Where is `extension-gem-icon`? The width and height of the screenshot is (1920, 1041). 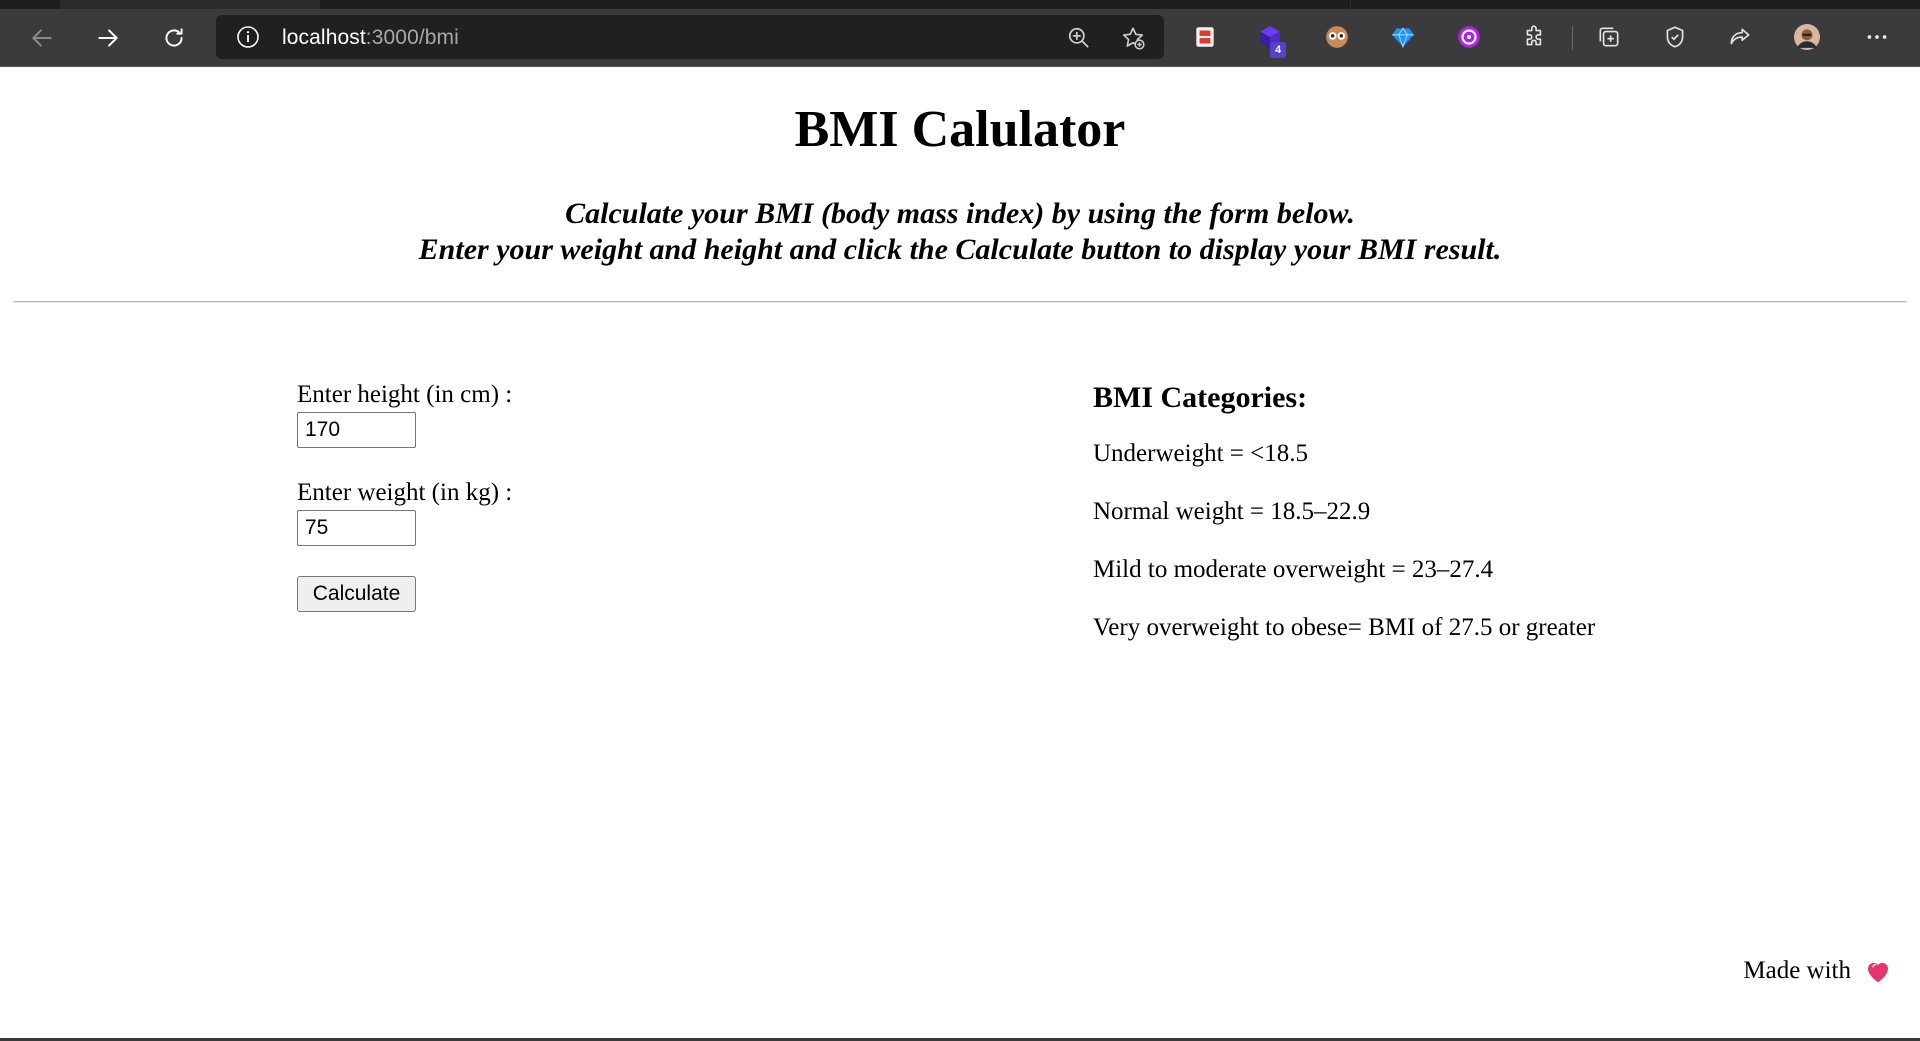 extension-gem-icon is located at coordinates (1403, 37).